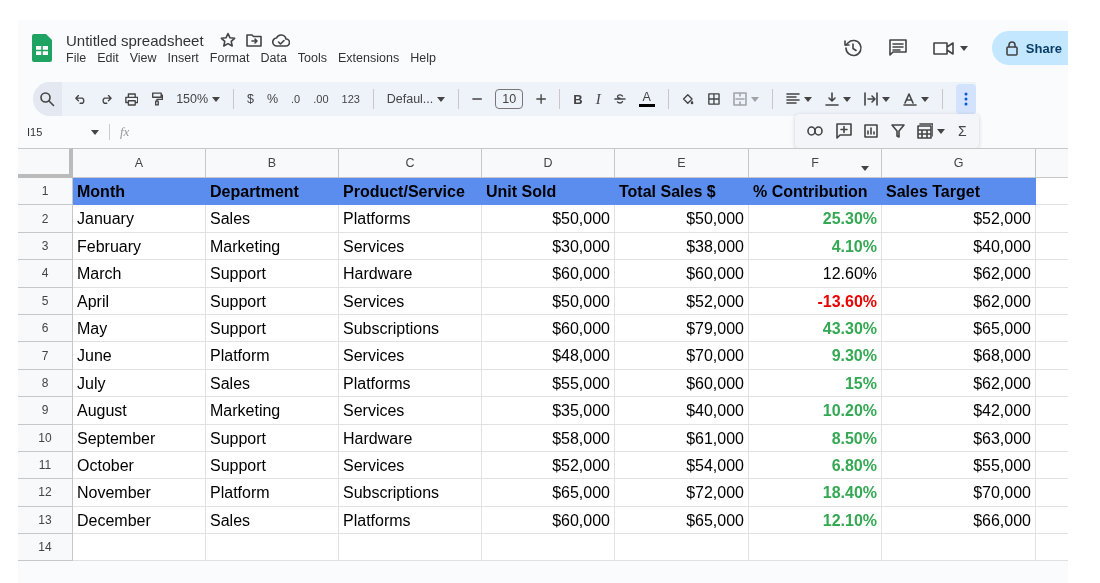 This screenshot has width=1100, height=583. I want to click on menu-item: Tools, so click(312, 57).